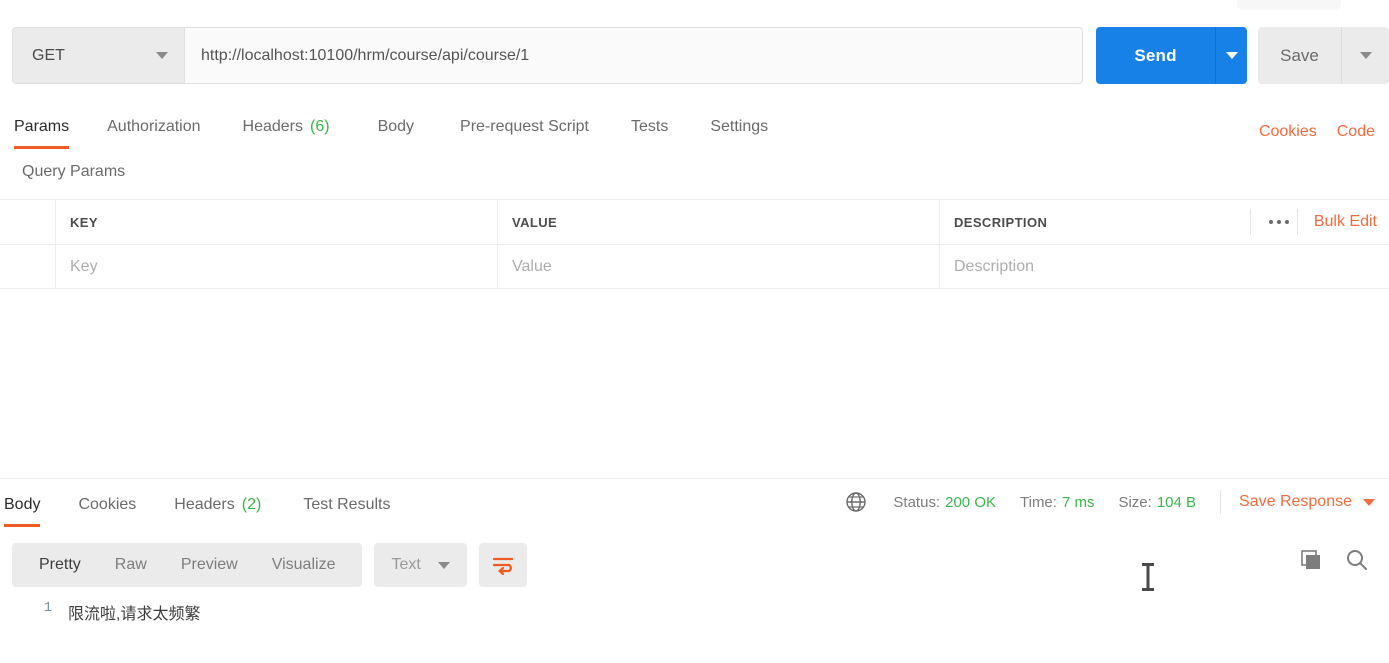 This screenshot has height=663, width=1389. Describe the element at coordinates (48, 55) in the screenshot. I see `http-method-label: GET` at that location.